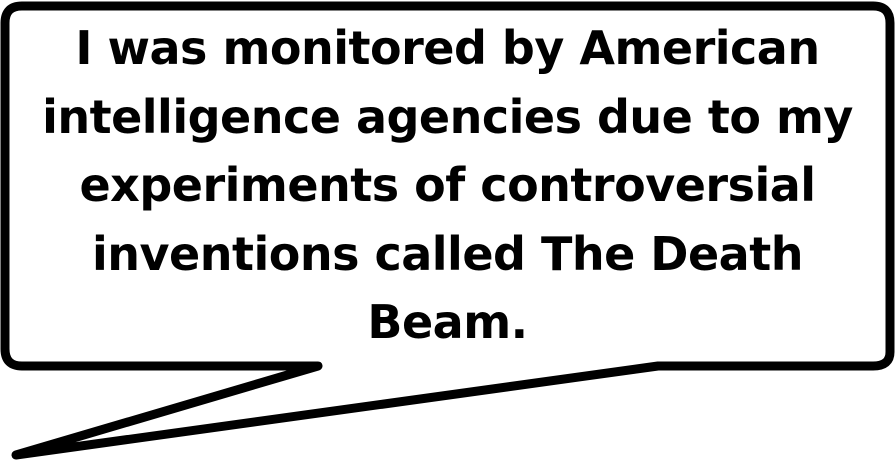 The image size is (895, 461). What do you see at coordinates (447, 48) in the screenshot?
I see `speech-line-1: I was monitored by American` at bounding box center [447, 48].